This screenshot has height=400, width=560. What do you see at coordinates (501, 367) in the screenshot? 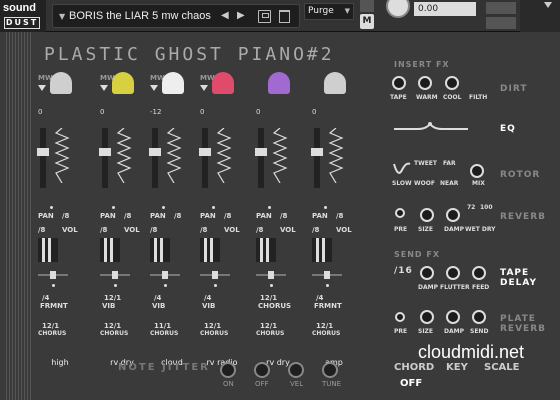
I see `scale-label: SCALE` at bounding box center [501, 367].